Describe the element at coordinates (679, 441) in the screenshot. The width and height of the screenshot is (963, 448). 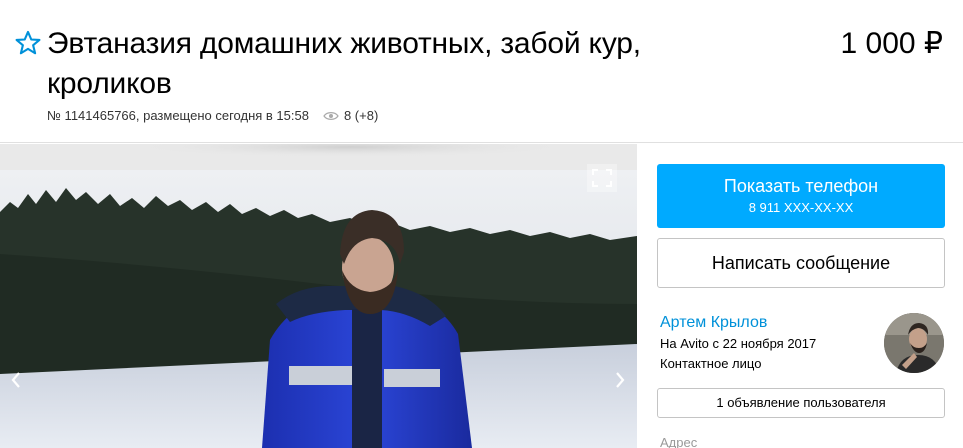
I see `address-label: Адрес` at that location.